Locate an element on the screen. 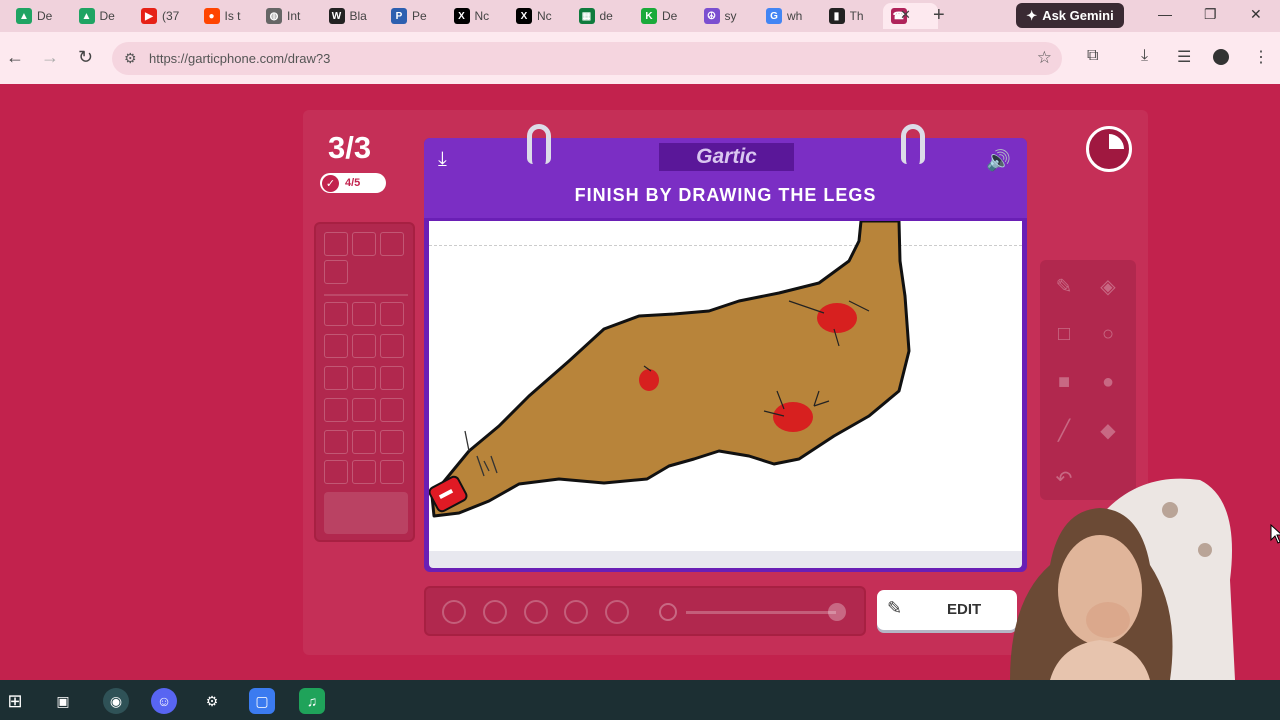 This screenshot has width=1280, height=720. timer-dial is located at coordinates (1116, 141).